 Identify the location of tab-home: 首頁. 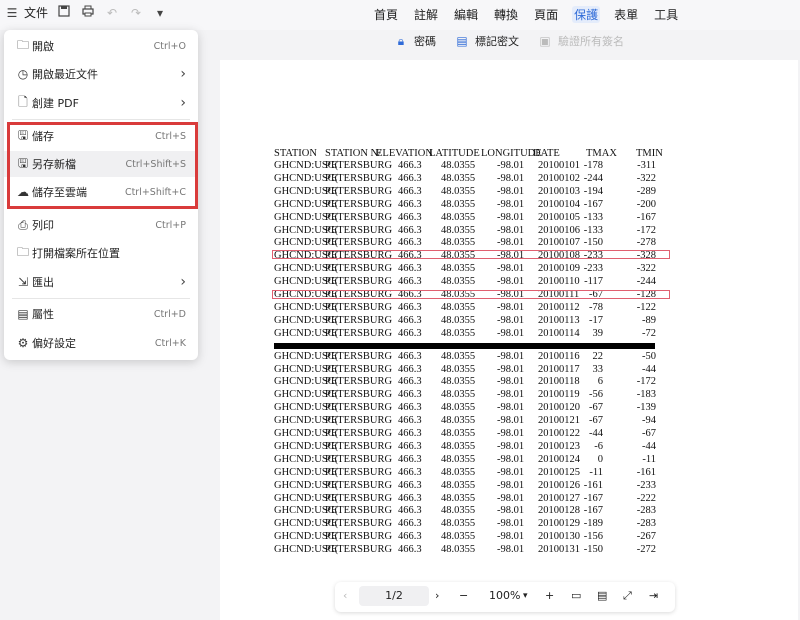
(386, 14).